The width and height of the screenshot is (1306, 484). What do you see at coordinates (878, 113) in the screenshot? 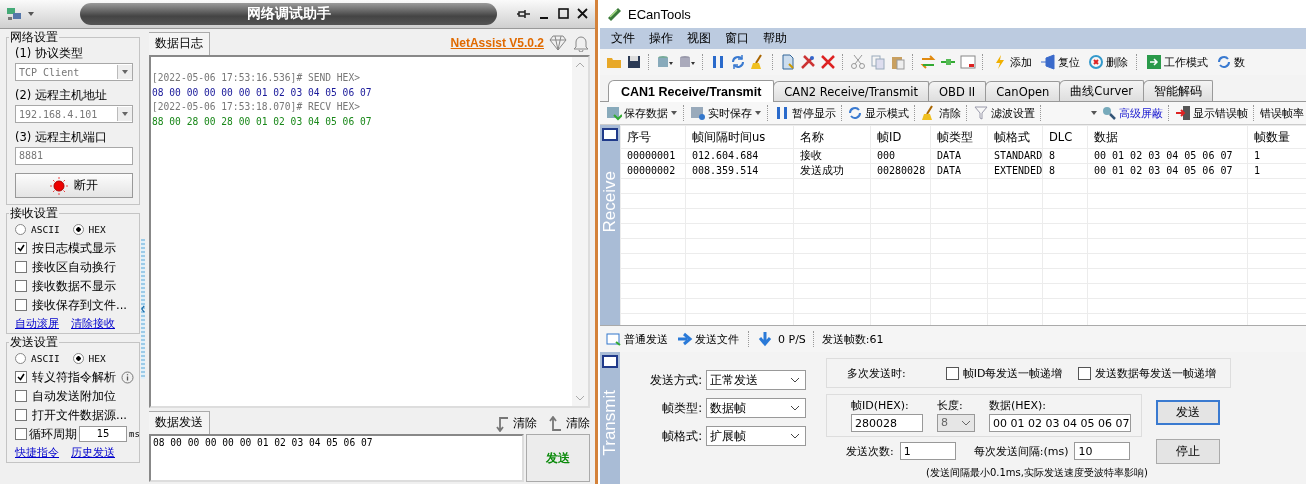
I see `toolbar-button: 显示模式` at bounding box center [878, 113].